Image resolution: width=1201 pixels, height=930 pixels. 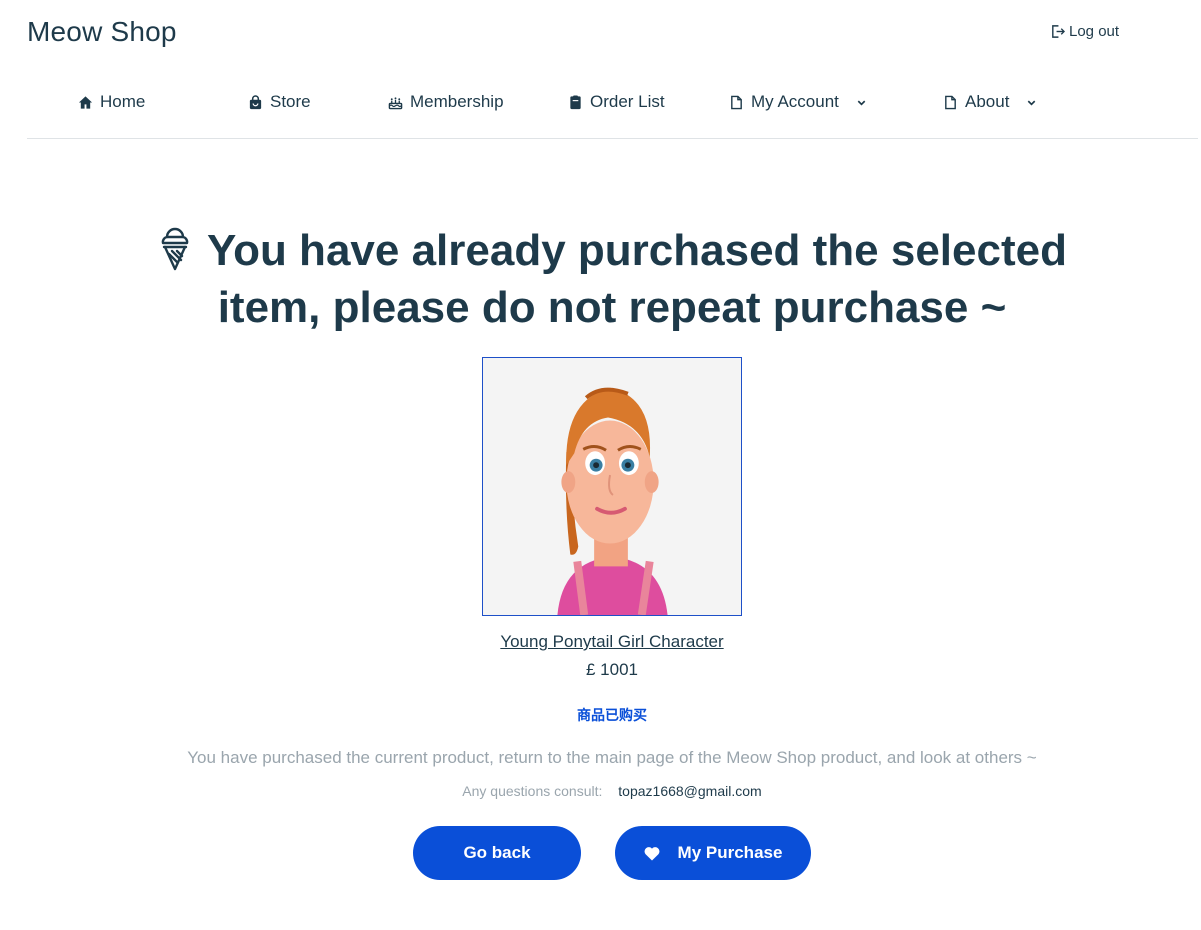 What do you see at coordinates (175, 249) in the screenshot?
I see `ice-cream-icon` at bounding box center [175, 249].